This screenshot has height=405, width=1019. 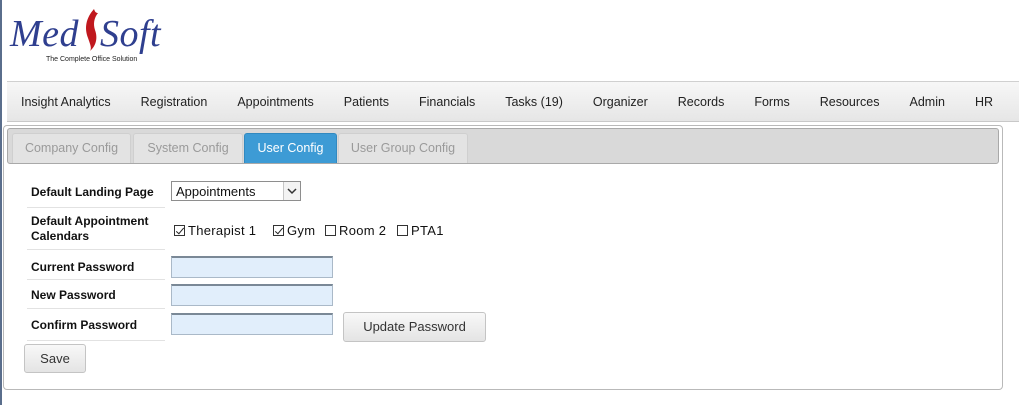 What do you see at coordinates (174, 102) in the screenshot?
I see `nav-registration: Registration` at bounding box center [174, 102].